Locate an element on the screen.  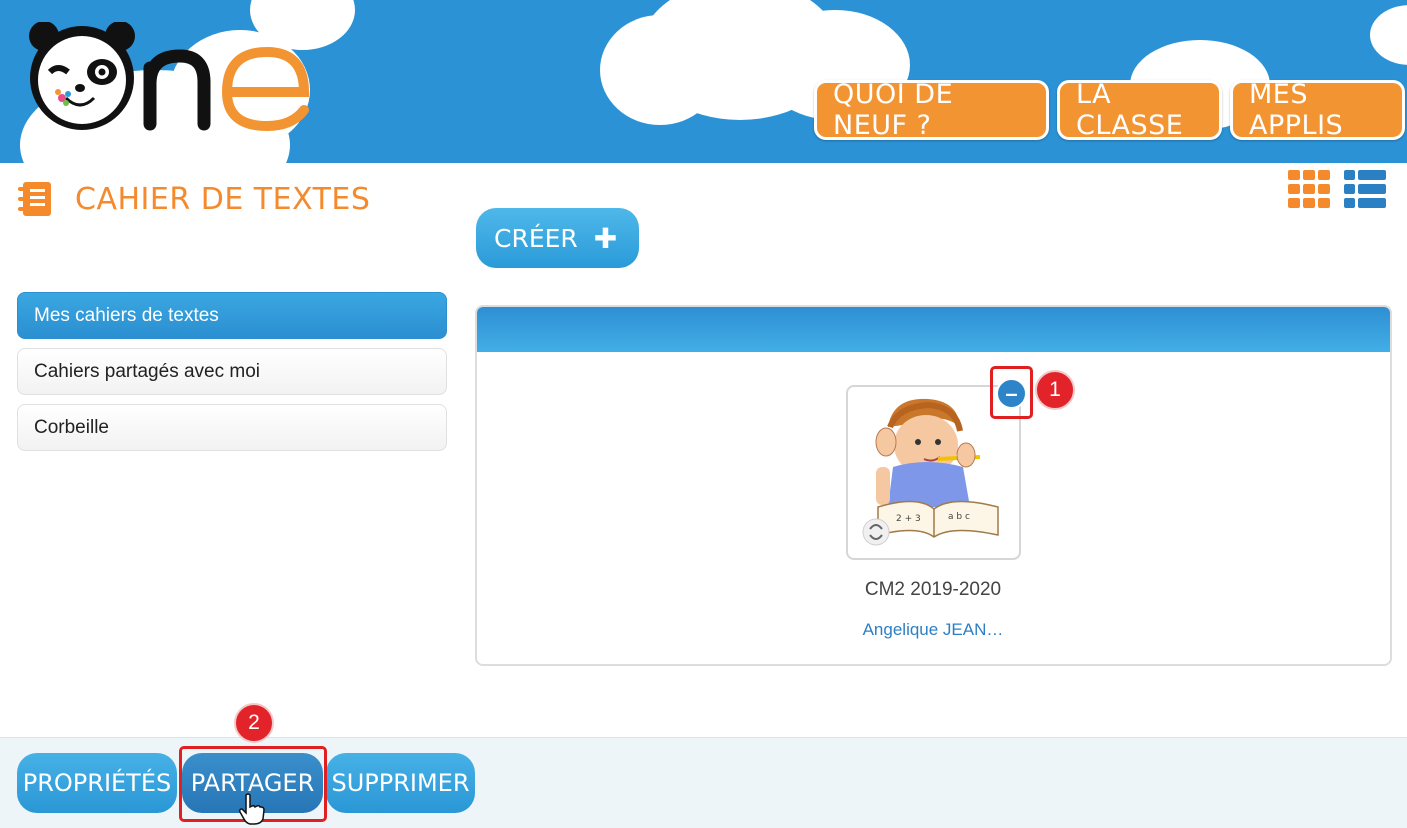
sidebar-item-label: Cahiers partagés avec moi is located at coordinates (147, 371).